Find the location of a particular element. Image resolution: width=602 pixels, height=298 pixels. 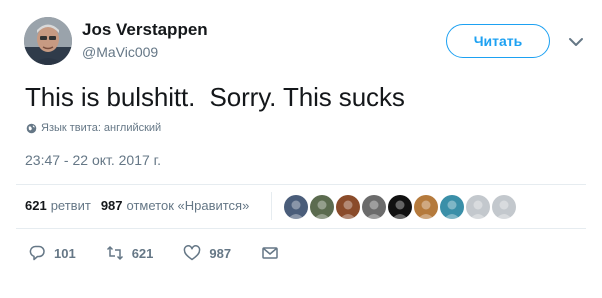

likes-stat: 987 отметок «Нравится» is located at coordinates (175, 205).